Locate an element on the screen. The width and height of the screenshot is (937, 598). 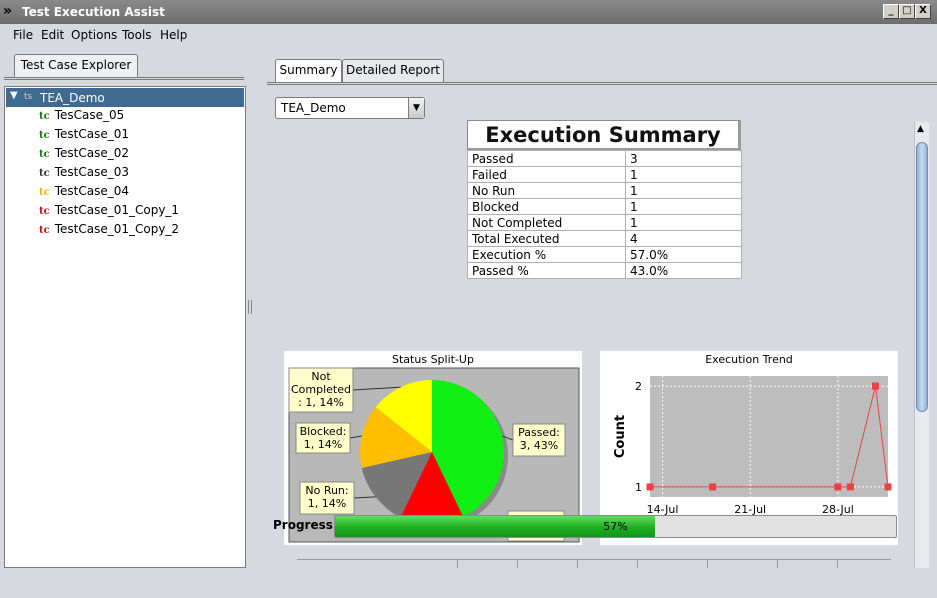
pie-label-line: Passed: is located at coordinates (539, 432).